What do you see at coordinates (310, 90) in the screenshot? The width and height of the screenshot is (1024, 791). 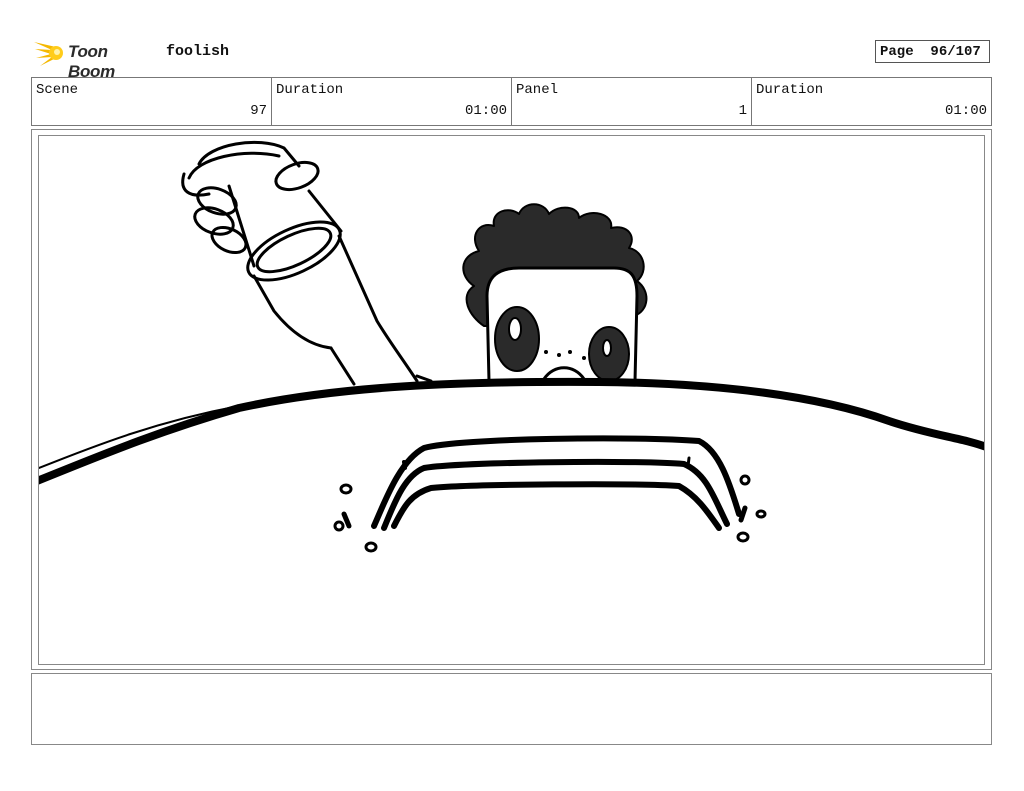 I see `scene-duration-label: Duration` at bounding box center [310, 90].